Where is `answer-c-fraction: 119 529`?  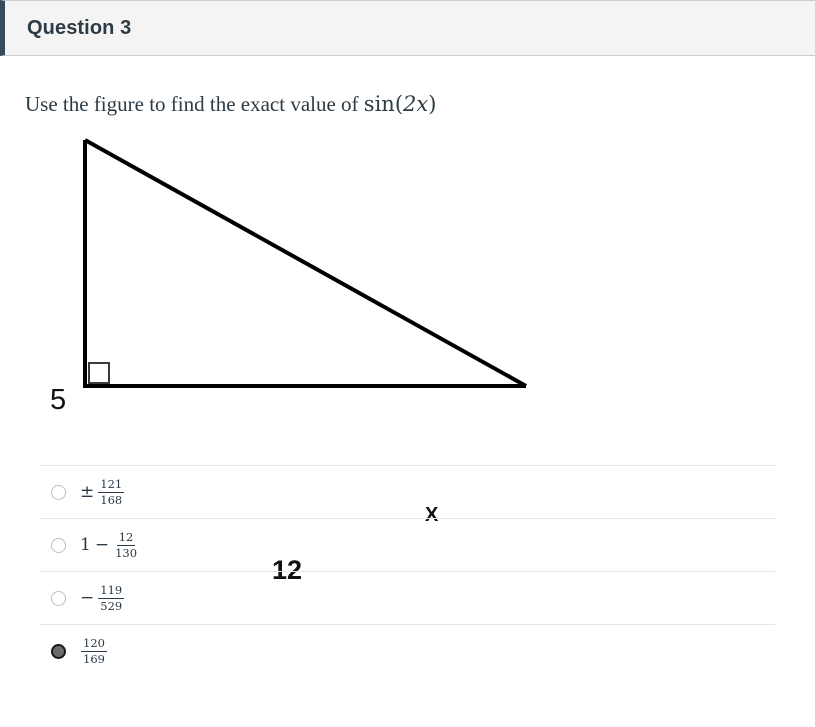 answer-c-fraction: 119 529 is located at coordinates (111, 598).